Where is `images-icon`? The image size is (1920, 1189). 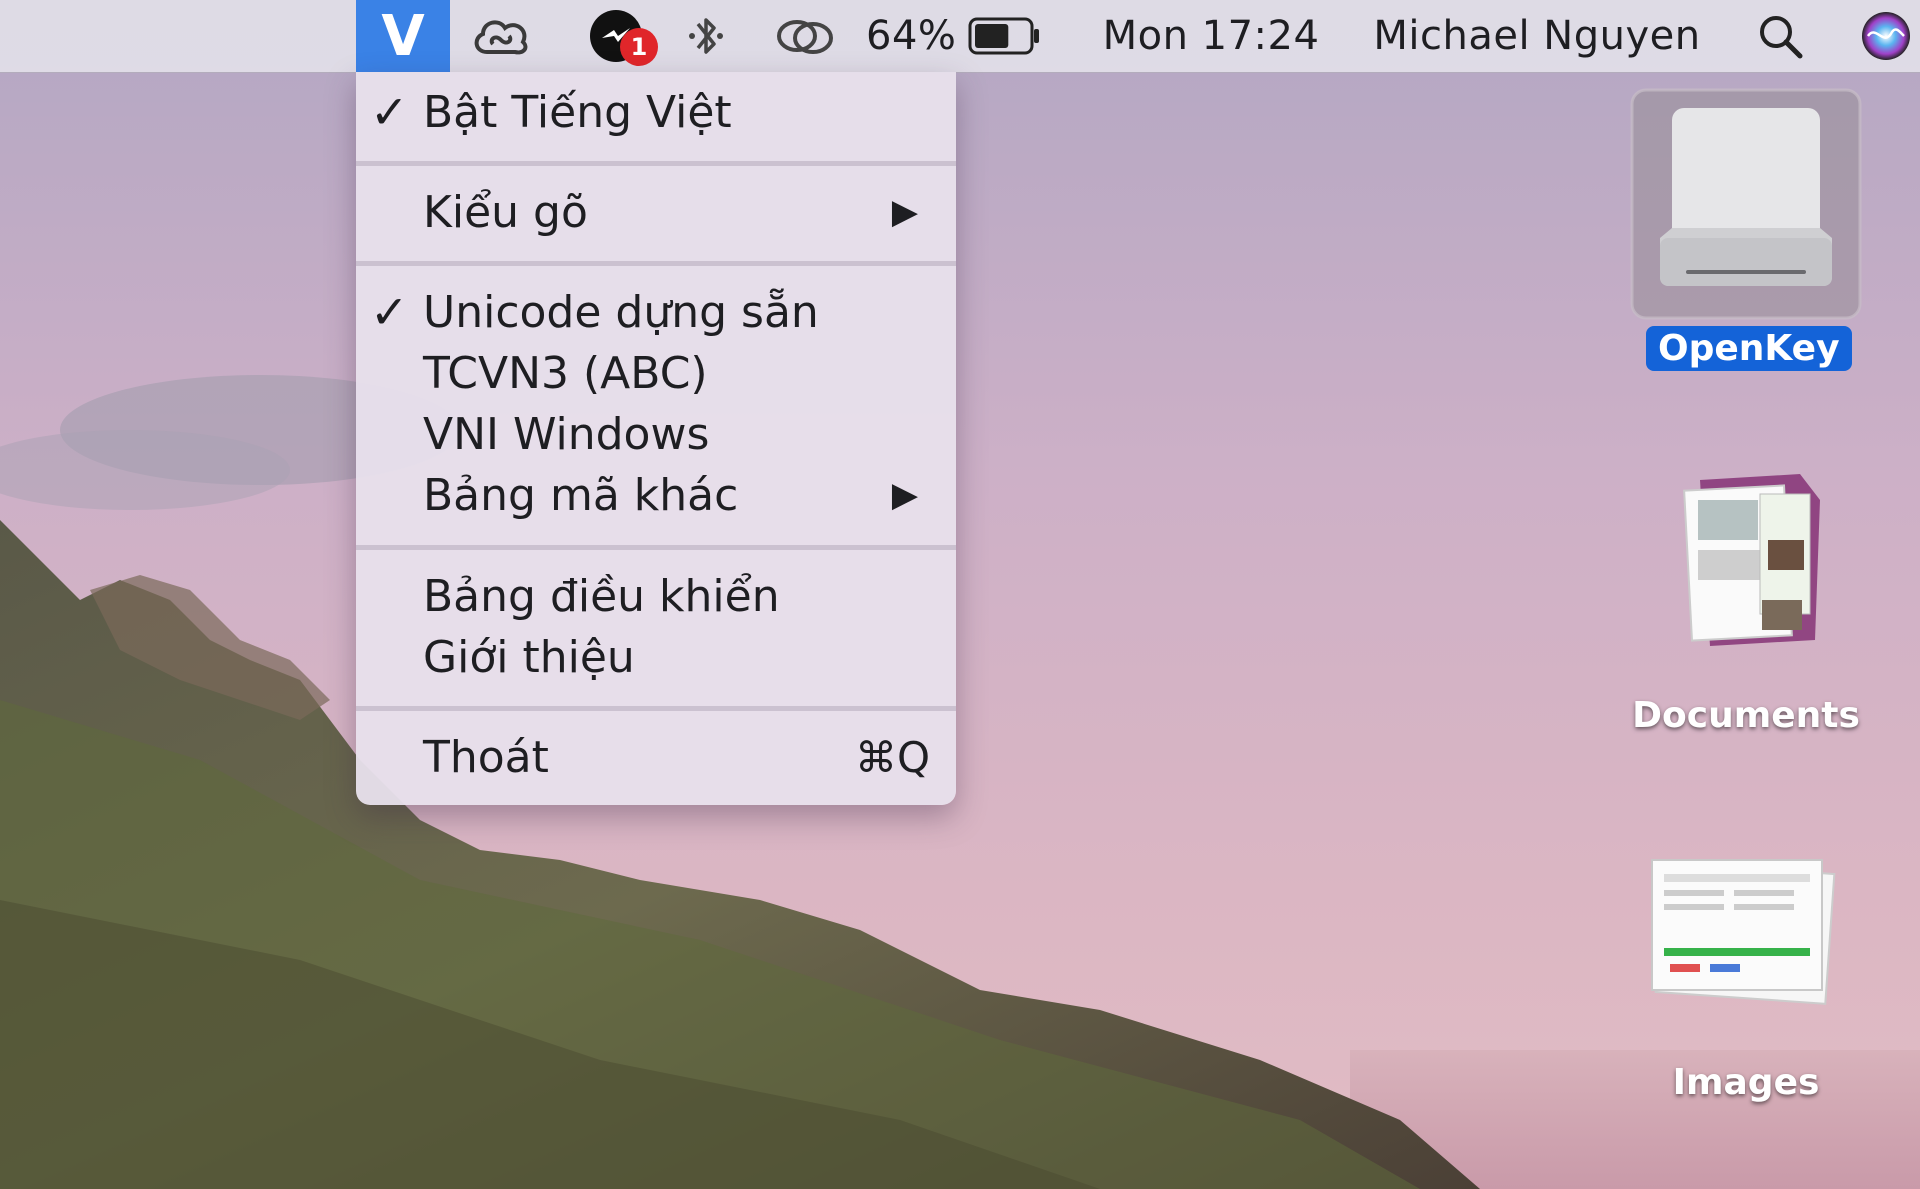
images-icon is located at coordinates (1743, 932).